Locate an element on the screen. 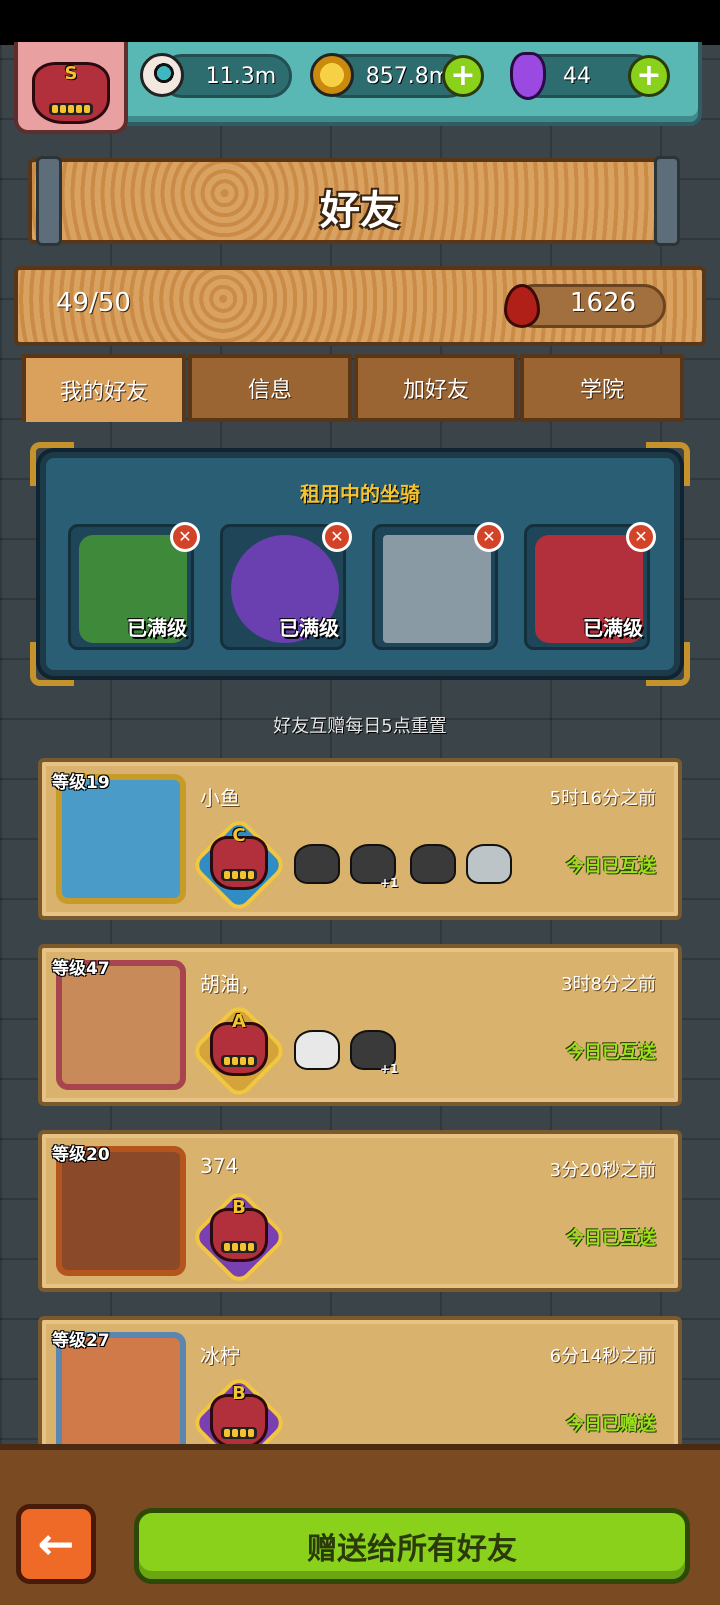  spiky-mount-icon is located at coordinates (317, 864).